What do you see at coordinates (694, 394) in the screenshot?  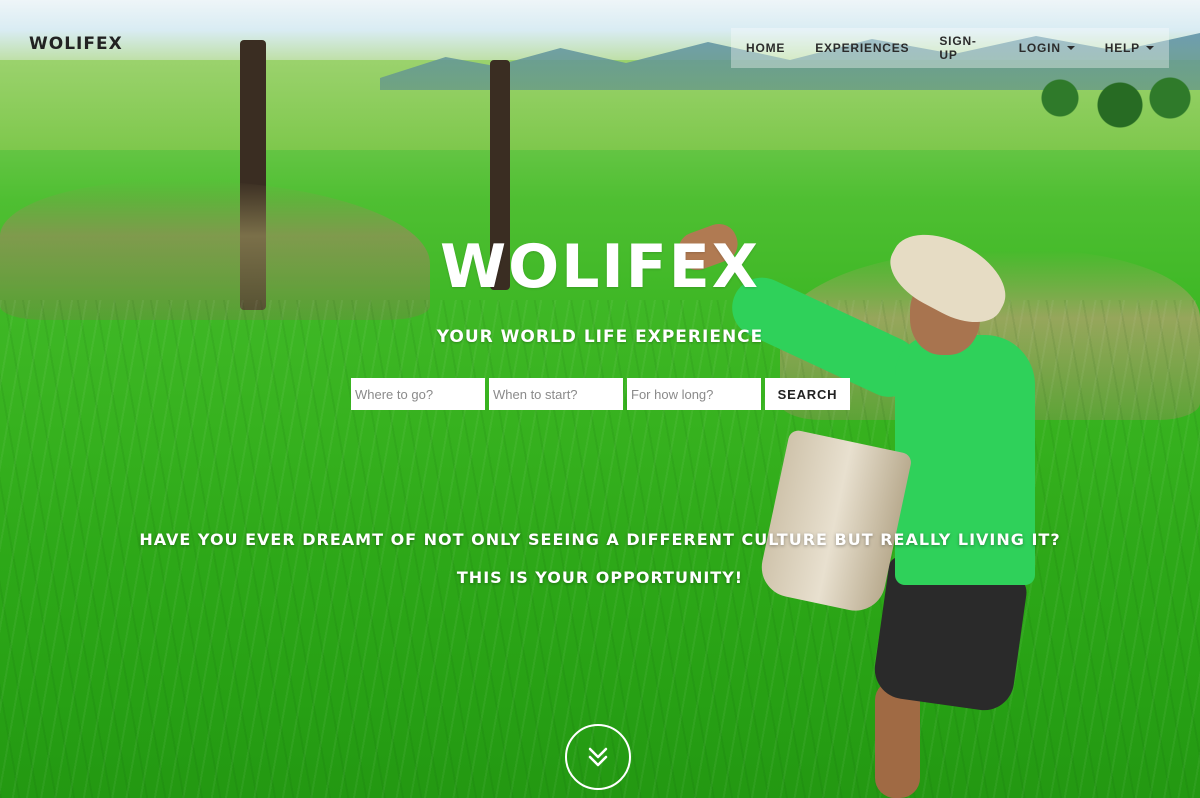 I see `duration-input` at bounding box center [694, 394].